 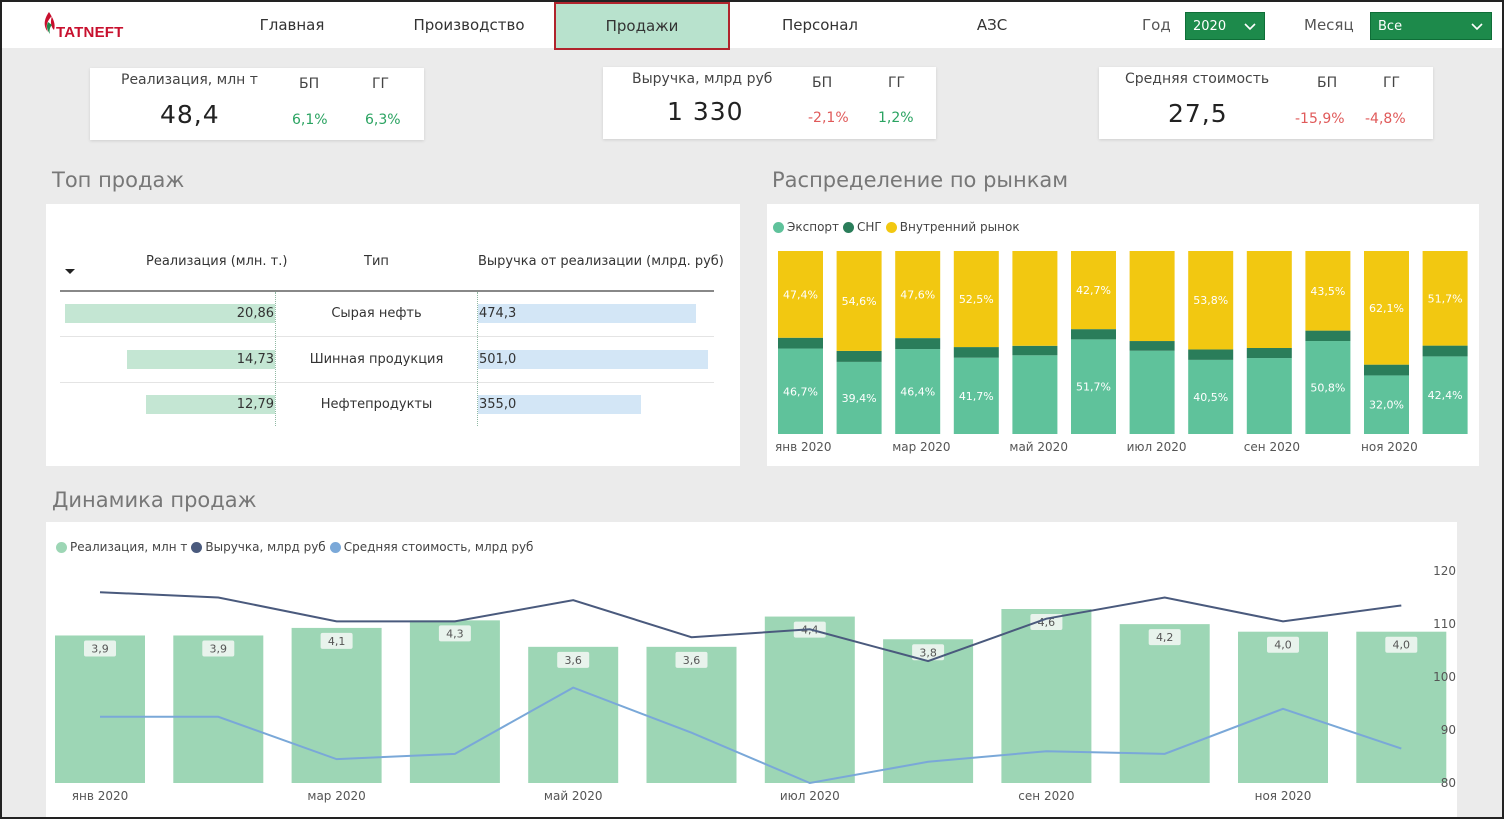 I want to click on year-select: 2020, so click(x=1225, y=26).